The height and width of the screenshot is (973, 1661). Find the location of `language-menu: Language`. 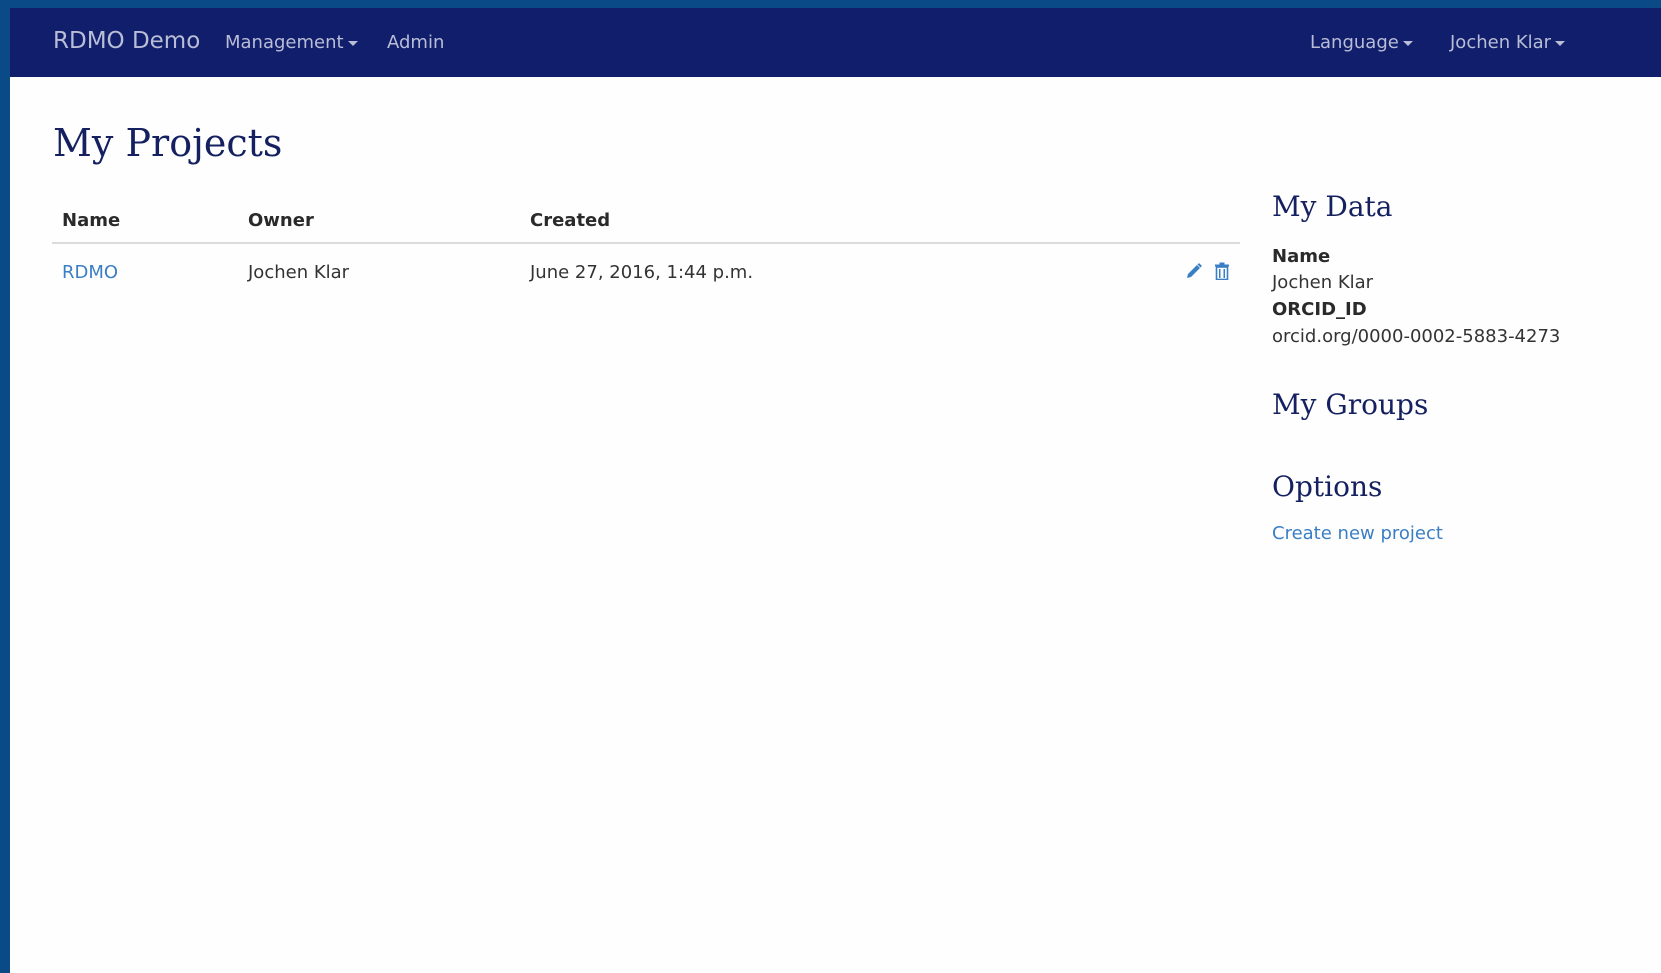

language-menu: Language is located at coordinates (1361, 42).